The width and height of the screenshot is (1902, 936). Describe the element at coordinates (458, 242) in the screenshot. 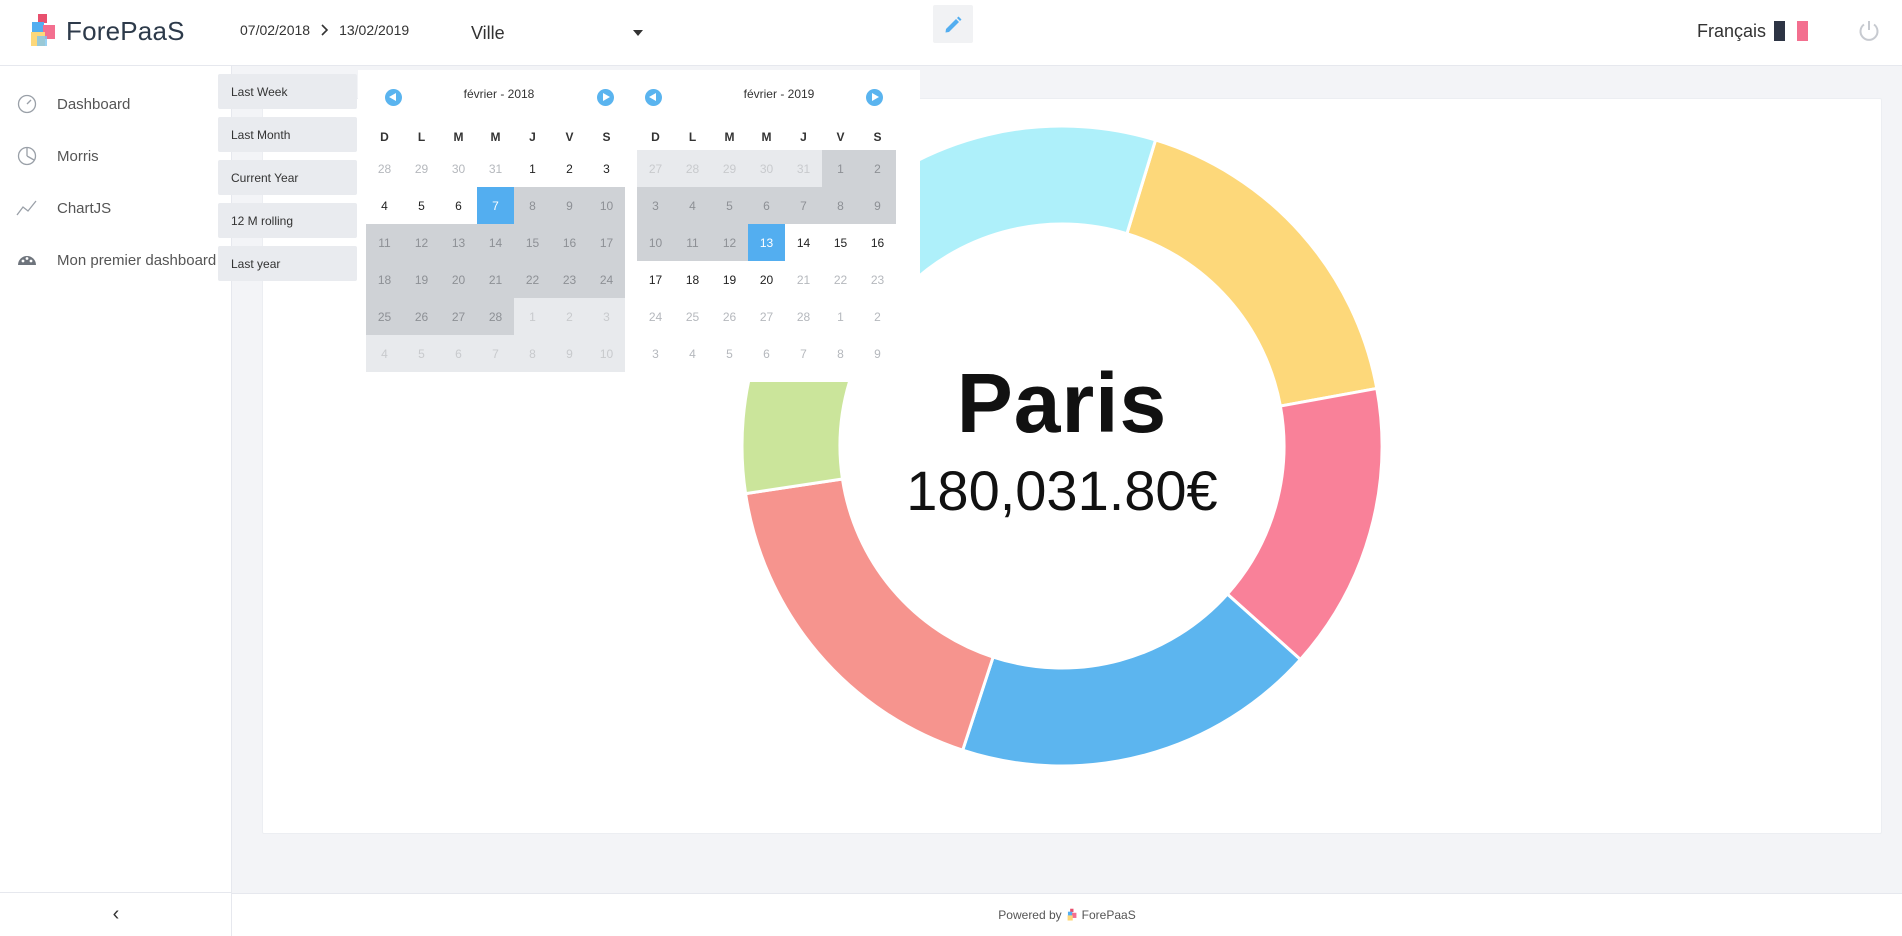

I see `calendar-day: 13` at that location.